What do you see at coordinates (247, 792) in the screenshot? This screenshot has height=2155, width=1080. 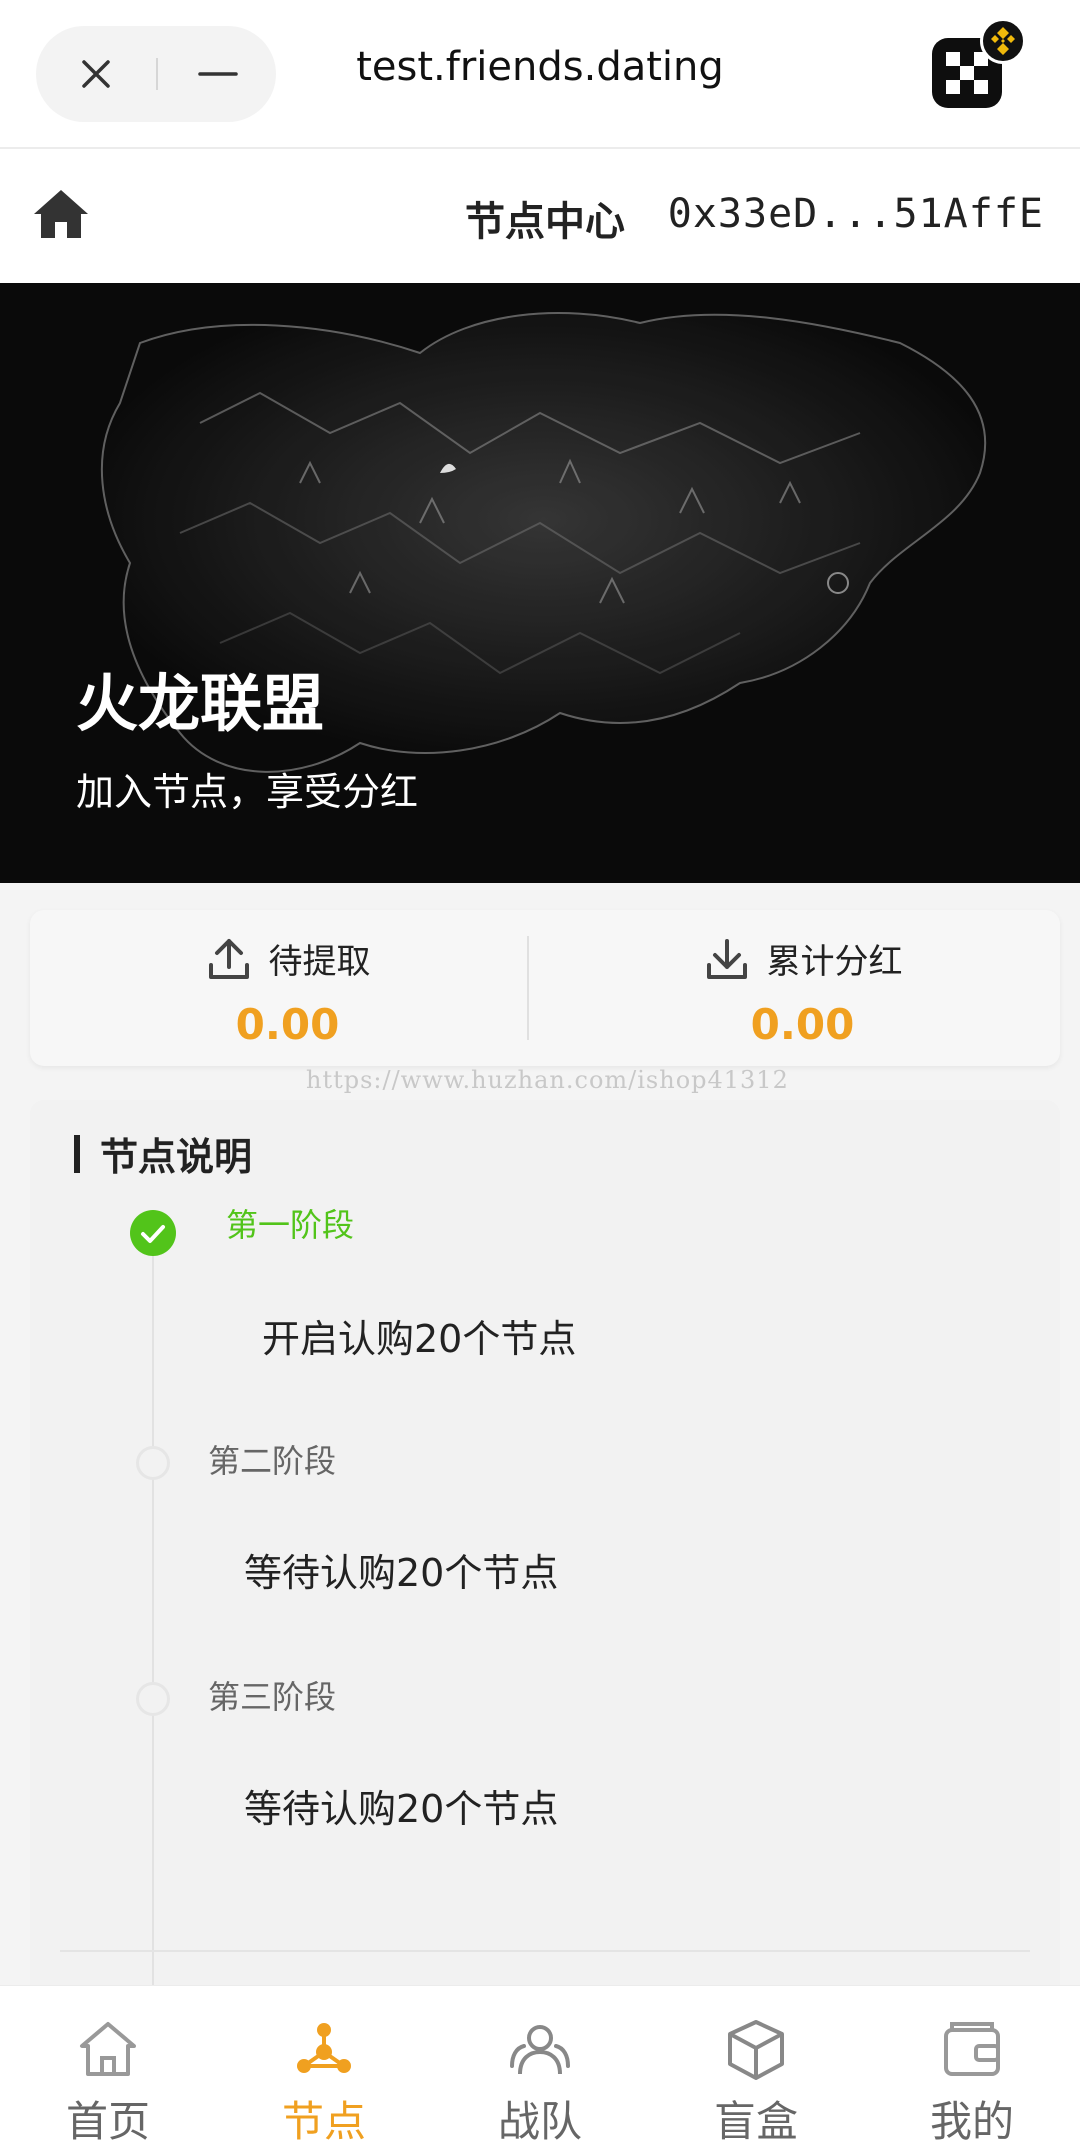 I see `hero-subtitle: 加入节点，享受分红` at bounding box center [247, 792].